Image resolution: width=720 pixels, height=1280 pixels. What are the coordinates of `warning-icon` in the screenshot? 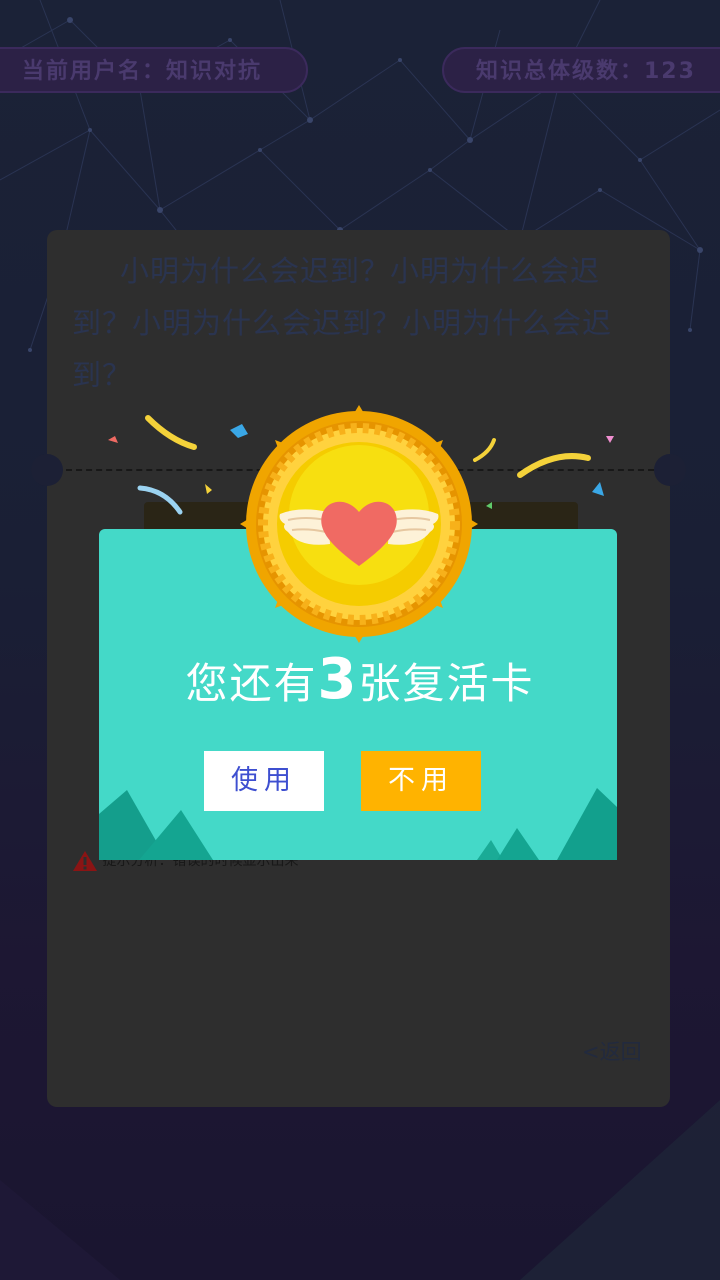 It's located at (85, 861).